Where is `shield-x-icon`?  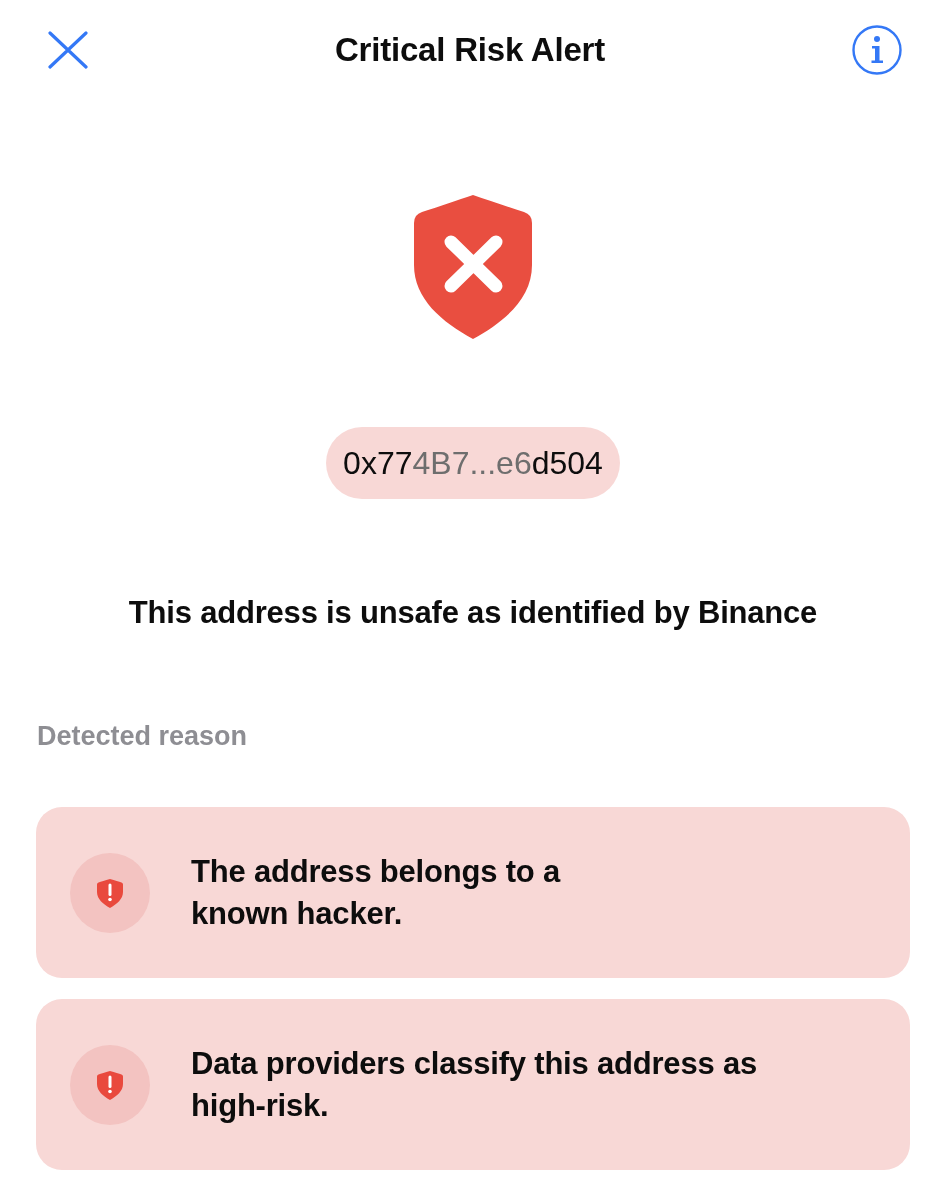 shield-x-icon is located at coordinates (473, 267).